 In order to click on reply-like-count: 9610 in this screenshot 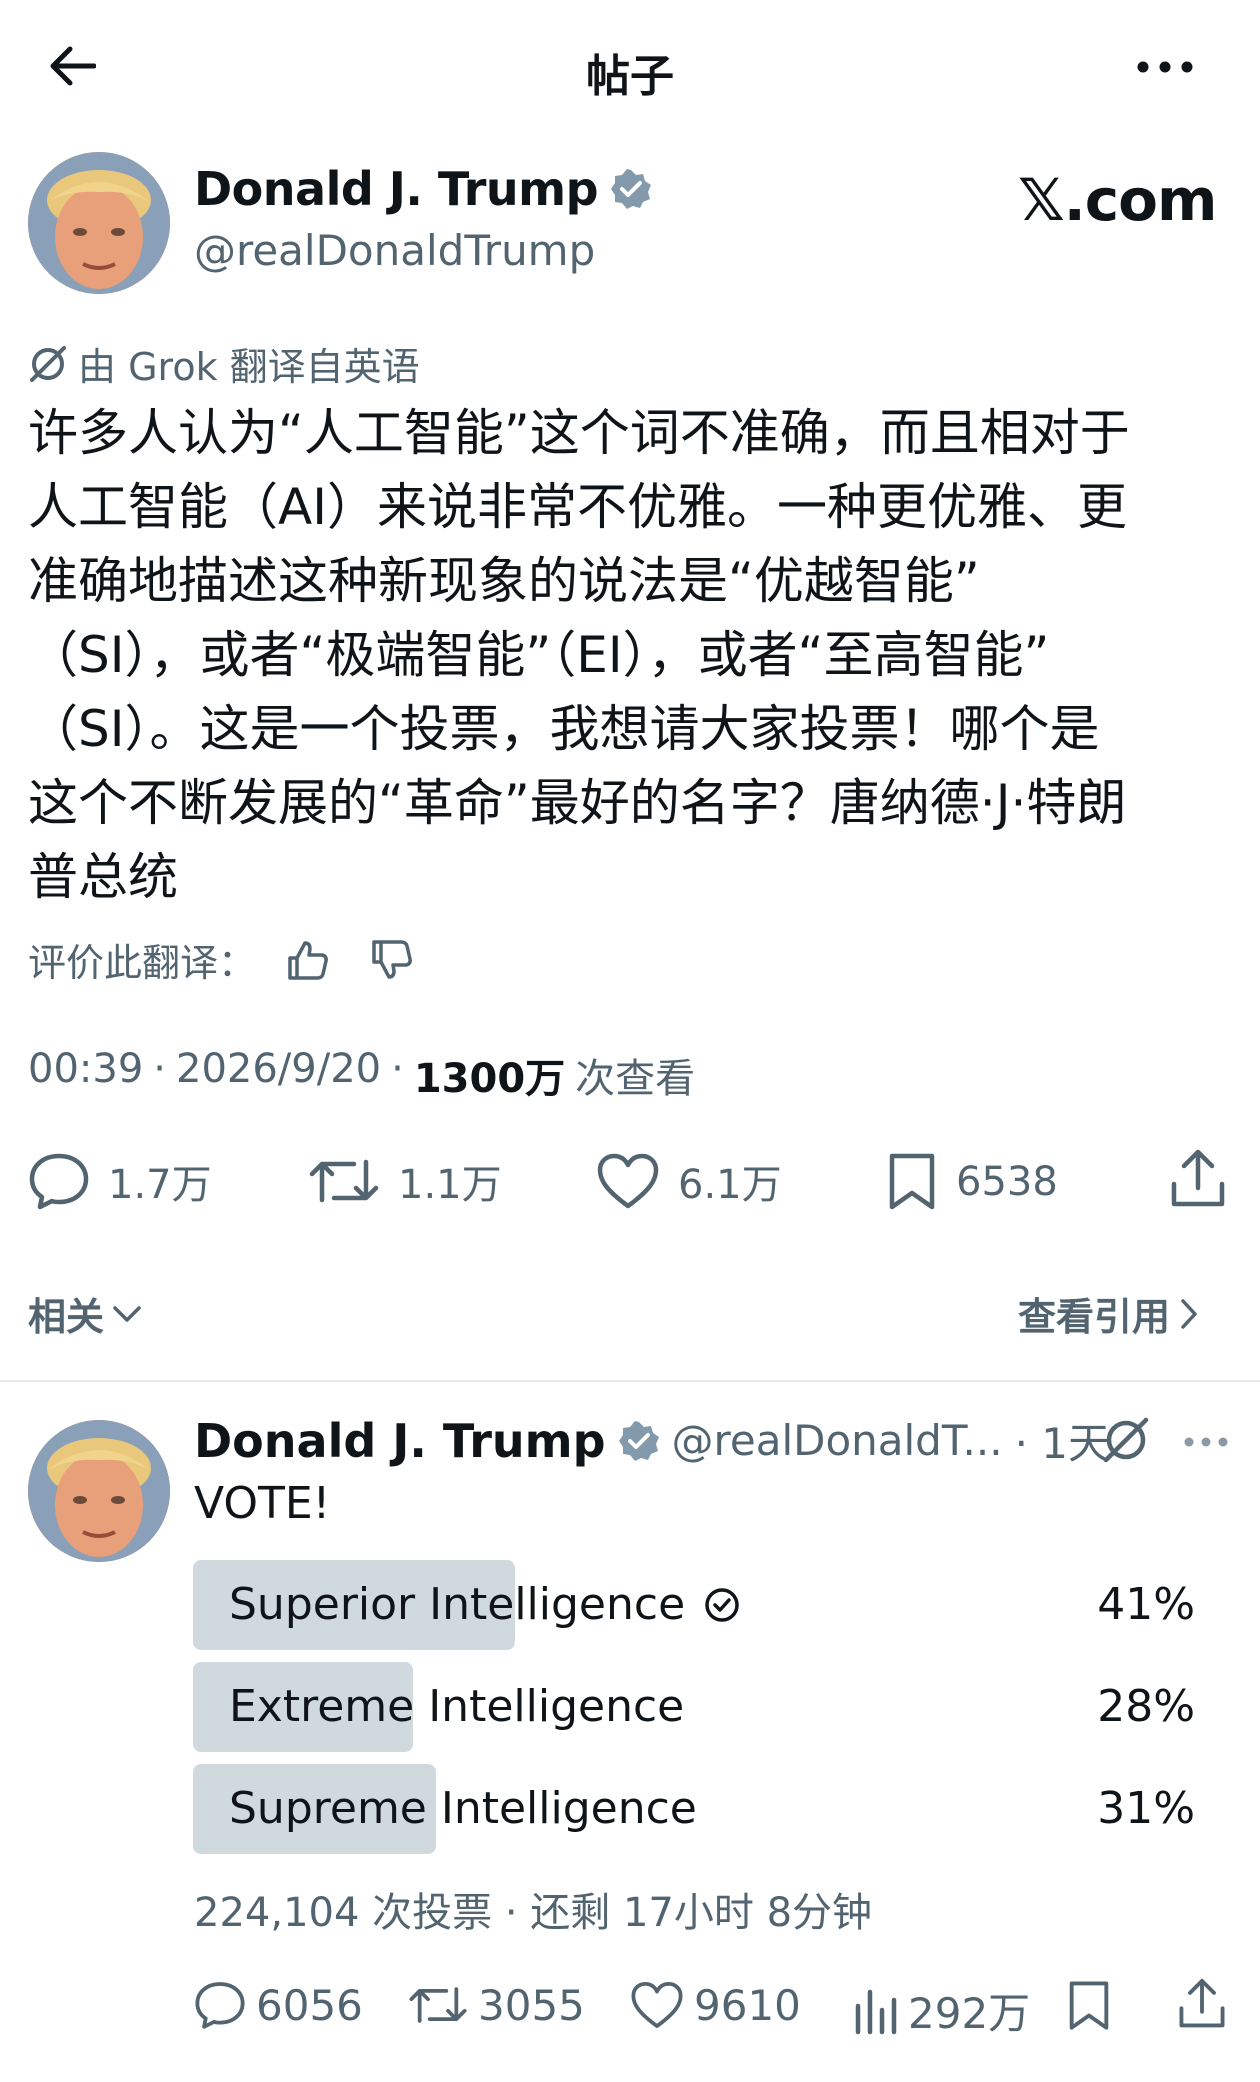, I will do `click(747, 2005)`.